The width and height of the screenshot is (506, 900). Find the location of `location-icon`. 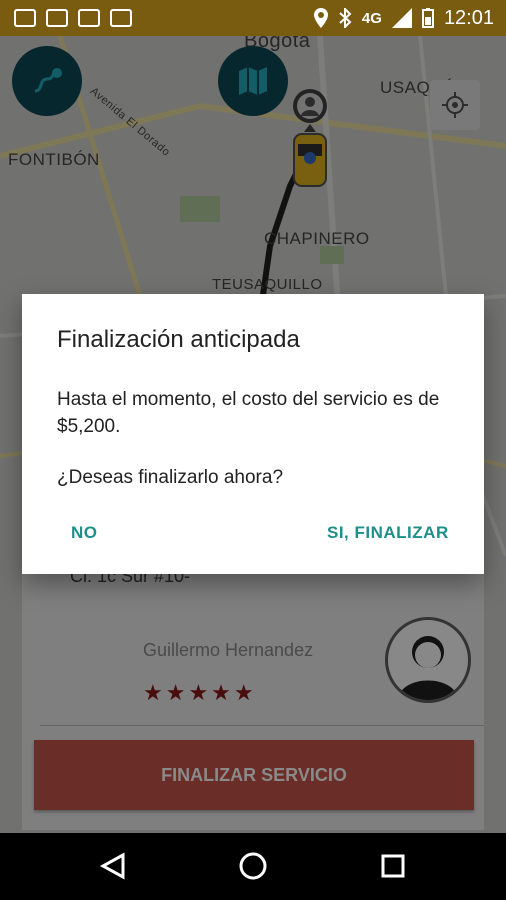

location-icon is located at coordinates (320, 18).